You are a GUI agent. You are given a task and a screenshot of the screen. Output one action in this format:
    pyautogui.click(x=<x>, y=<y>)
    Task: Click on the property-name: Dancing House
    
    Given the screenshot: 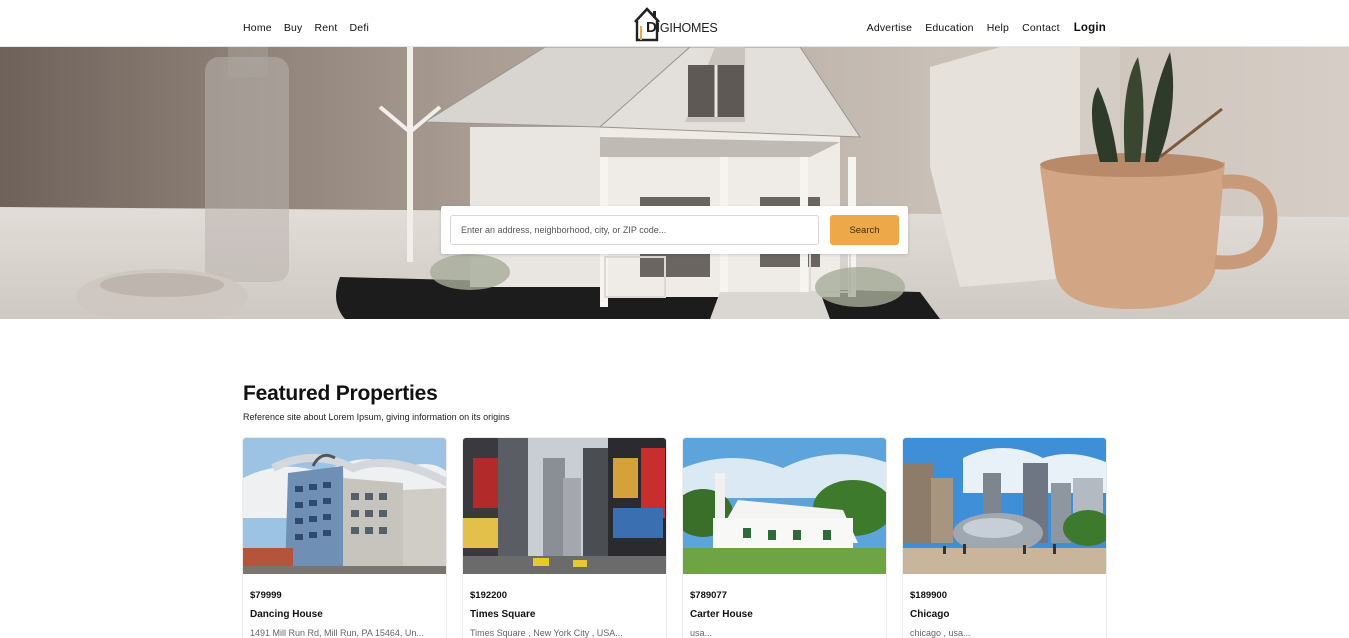 What is the action you would take?
    pyautogui.click(x=286, y=614)
    